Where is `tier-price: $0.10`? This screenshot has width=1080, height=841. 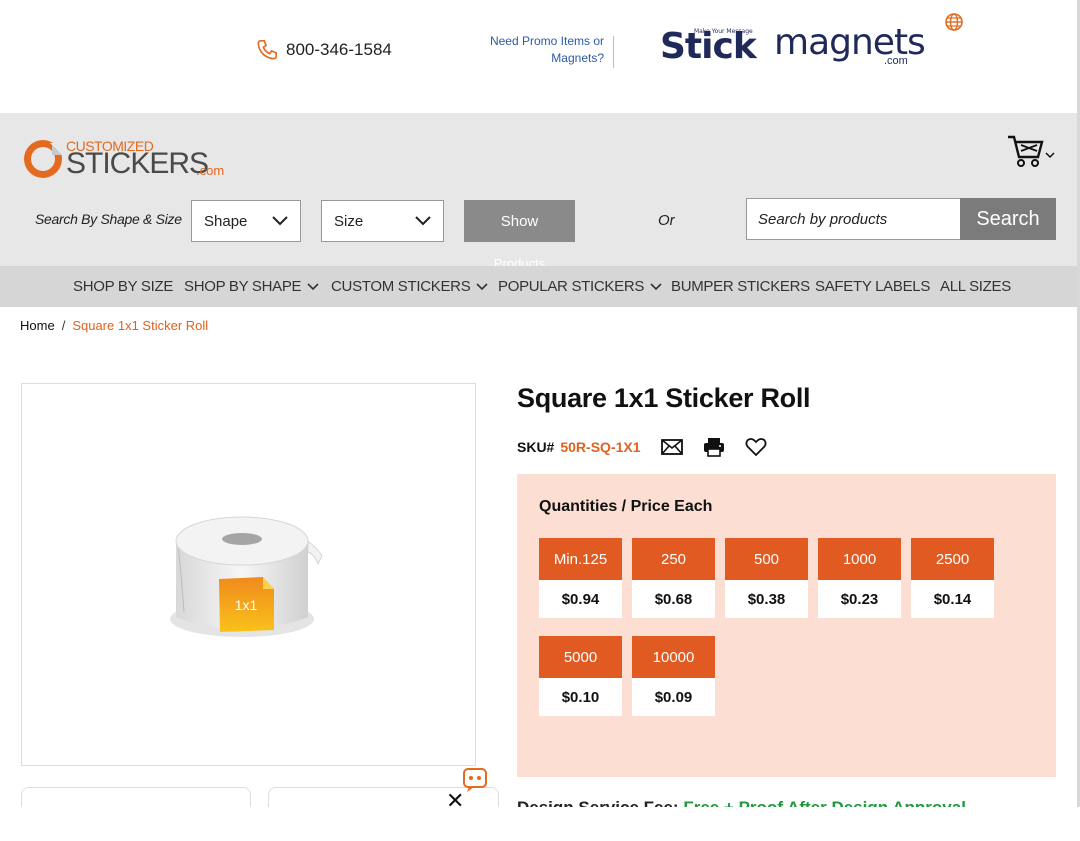 tier-price: $0.10 is located at coordinates (580, 697).